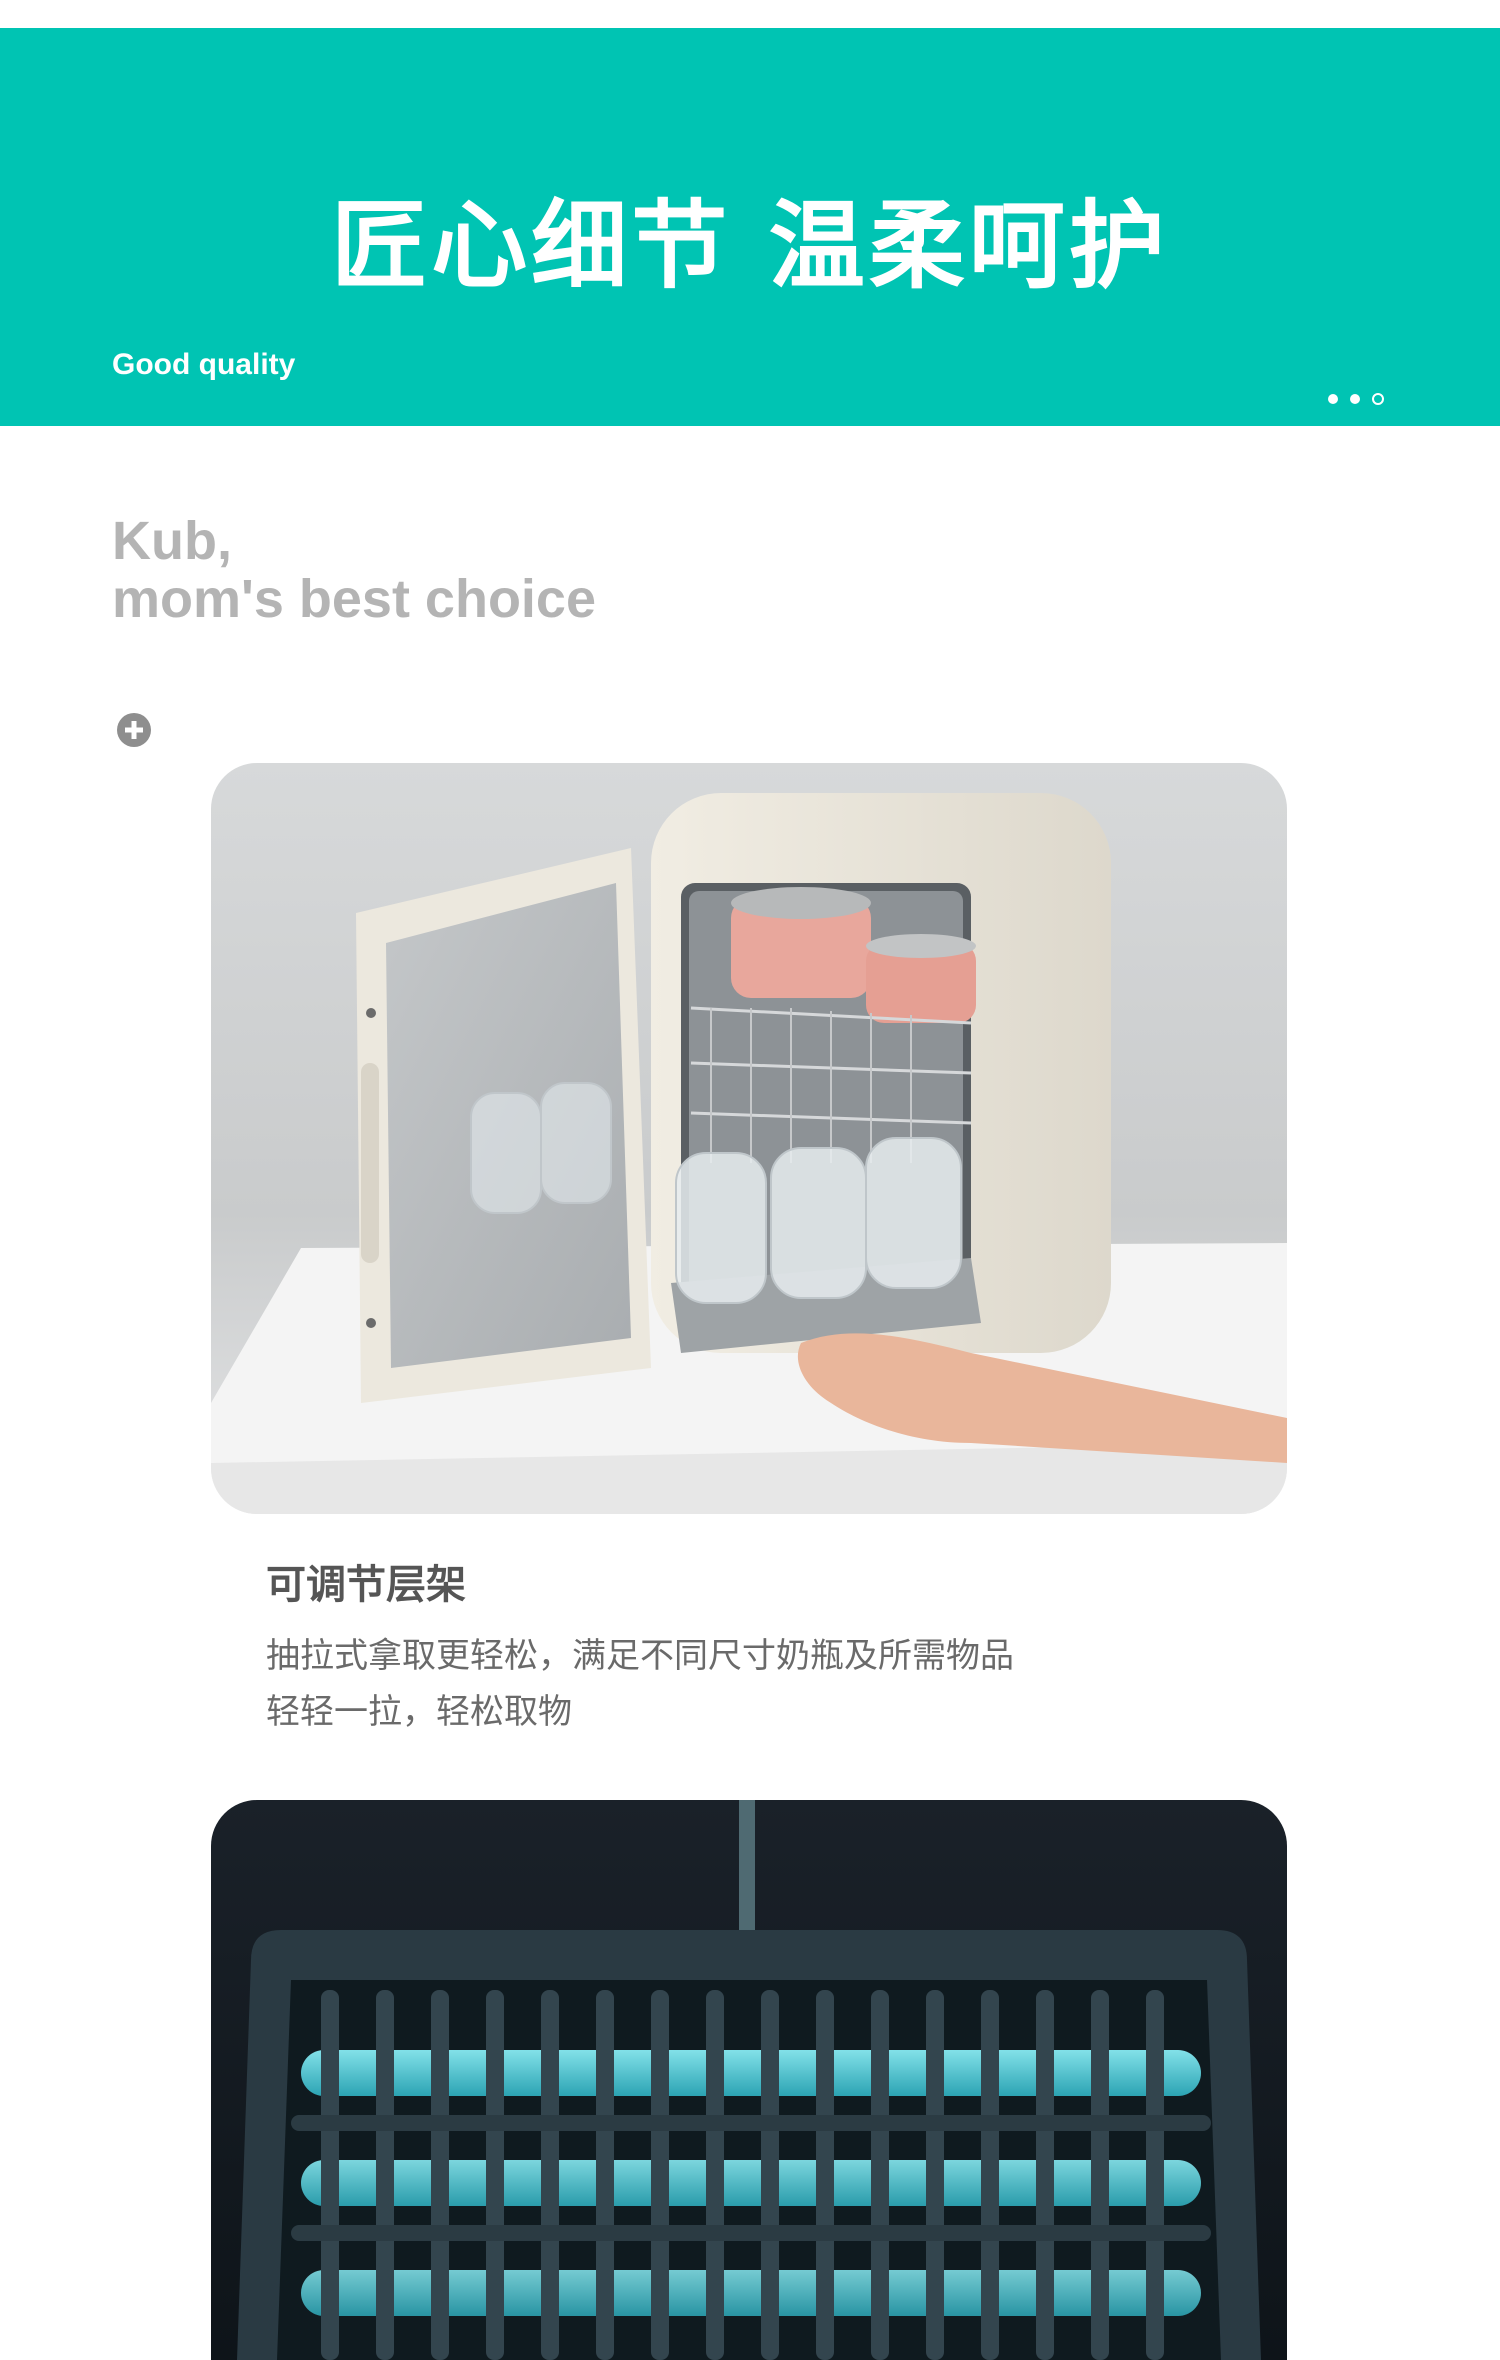 This screenshot has height=2360, width=1500. What do you see at coordinates (419, 1712) in the screenshot?
I see `feature-desc-line-2: 轻轻一拉，轻松取物` at bounding box center [419, 1712].